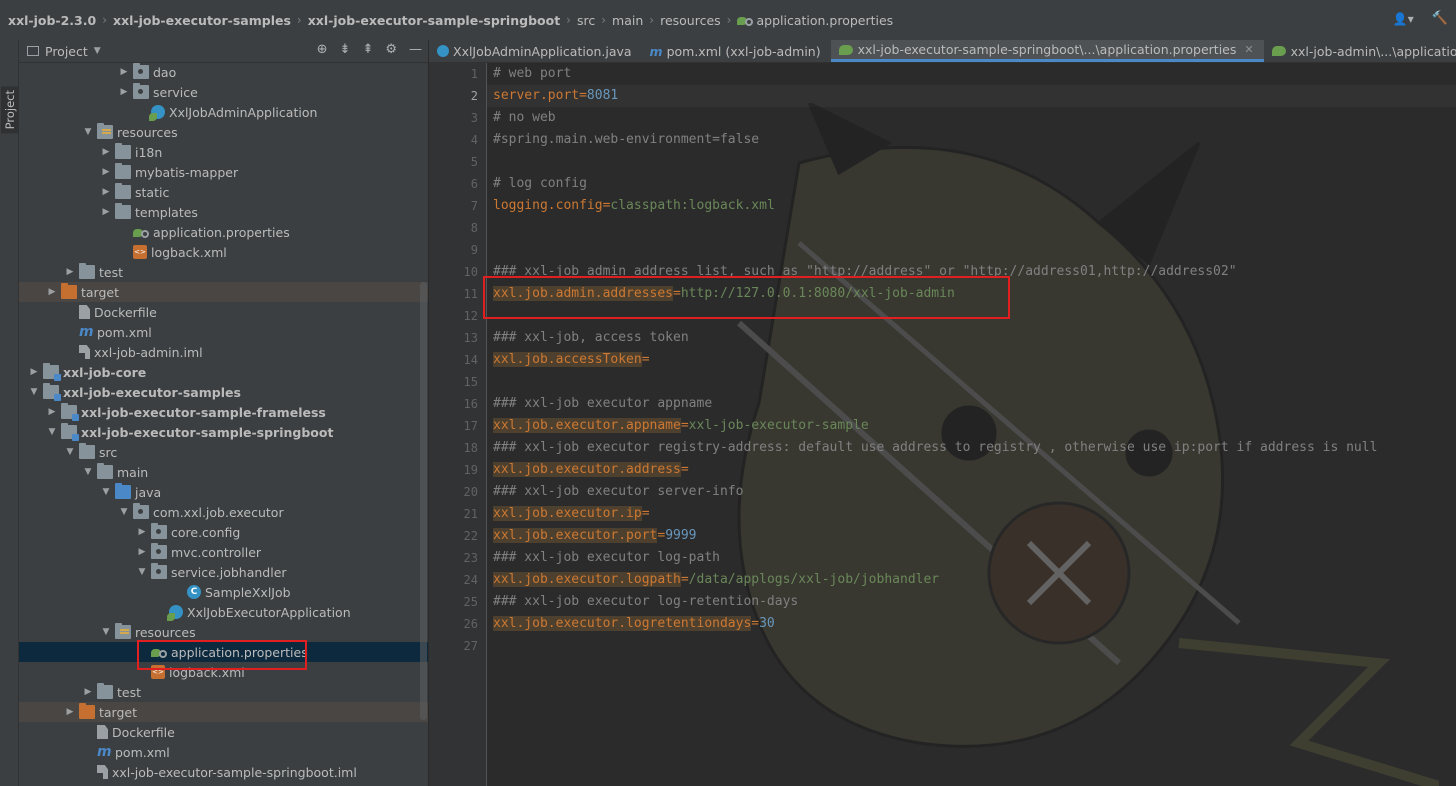  Describe the element at coordinates (470, 514) in the screenshot. I see `line-number: 21` at that location.